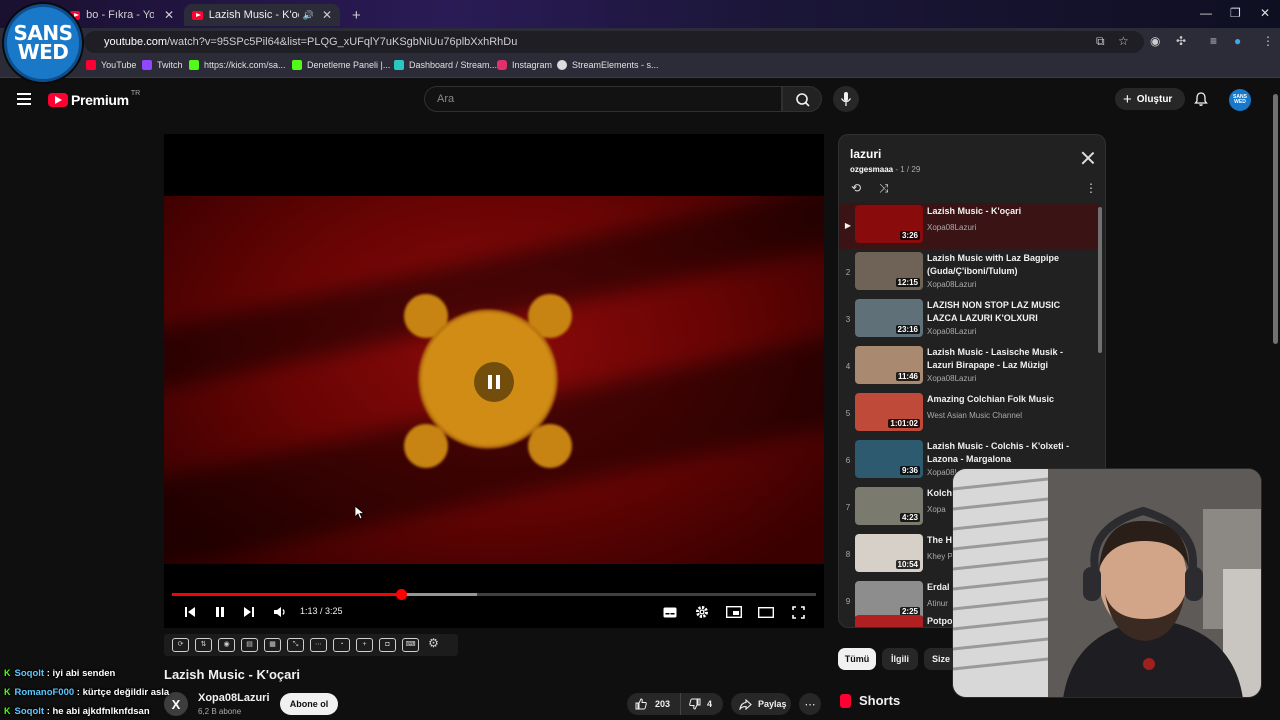 This screenshot has height=720, width=1280. I want to click on dashed-frame-icon: ⋯, so click(318, 645).